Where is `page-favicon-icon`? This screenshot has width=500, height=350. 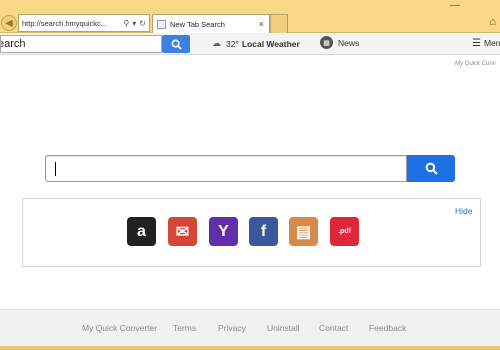
page-favicon-icon is located at coordinates (161, 24).